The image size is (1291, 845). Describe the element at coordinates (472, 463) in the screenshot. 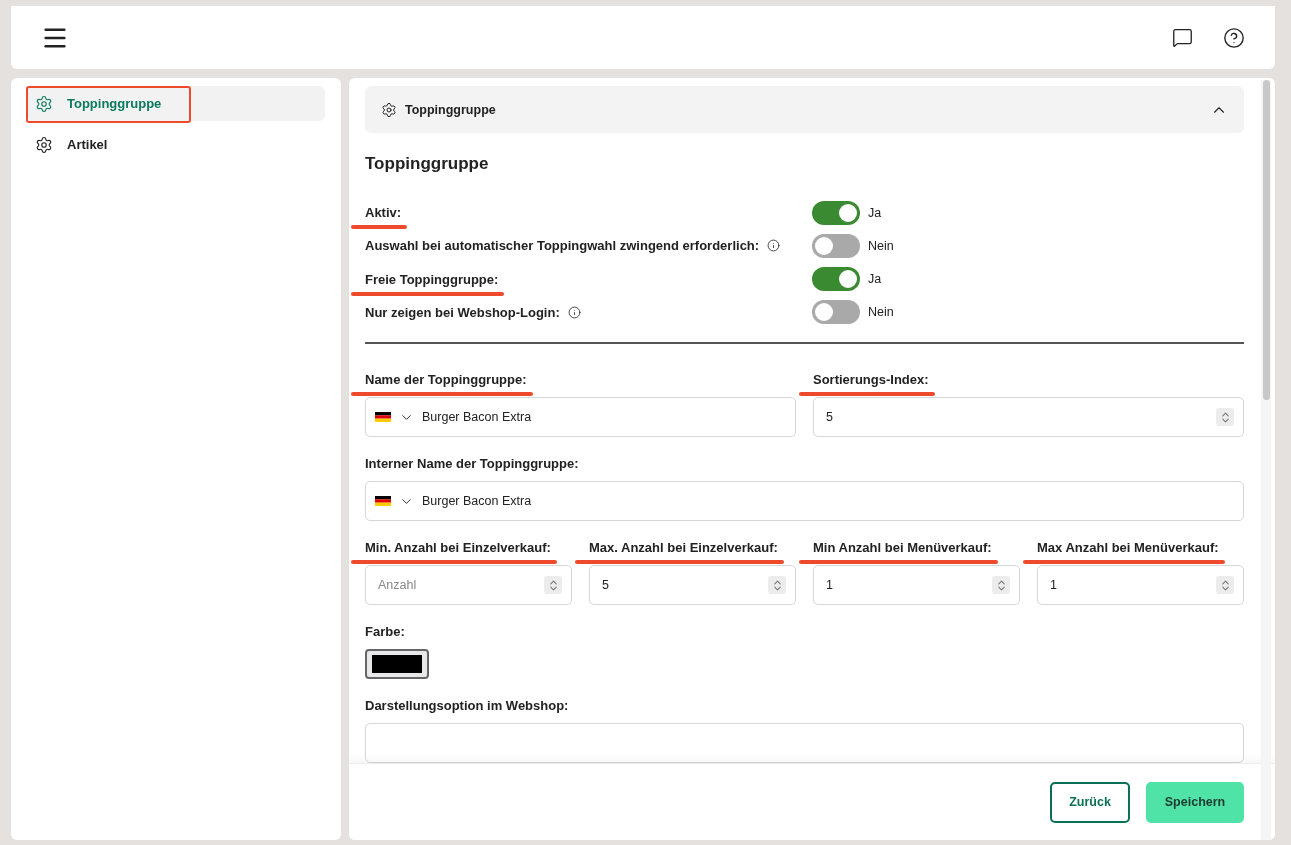

I see `field-label: Interner Name der Toppinggruppe:` at that location.